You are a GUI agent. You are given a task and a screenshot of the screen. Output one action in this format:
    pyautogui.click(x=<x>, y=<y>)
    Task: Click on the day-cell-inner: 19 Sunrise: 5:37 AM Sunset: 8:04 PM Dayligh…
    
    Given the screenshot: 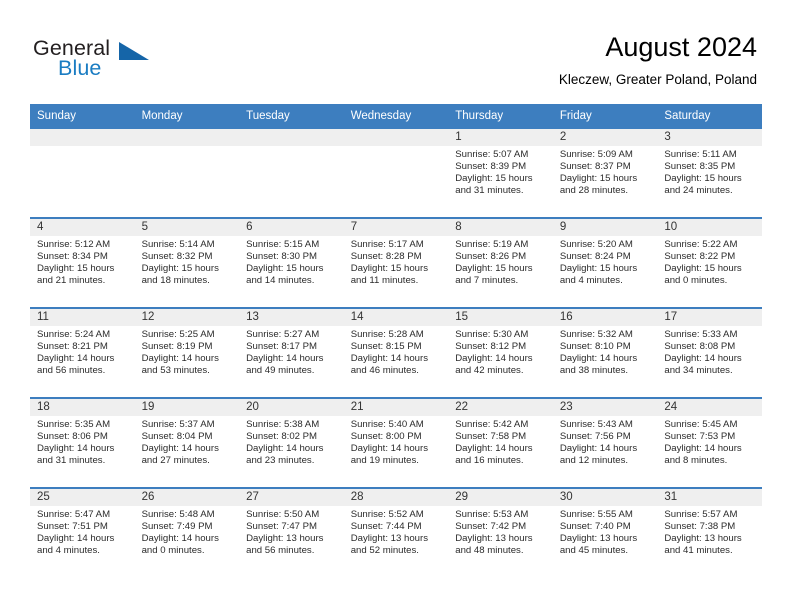 What is the action you would take?
    pyautogui.click(x=187, y=443)
    